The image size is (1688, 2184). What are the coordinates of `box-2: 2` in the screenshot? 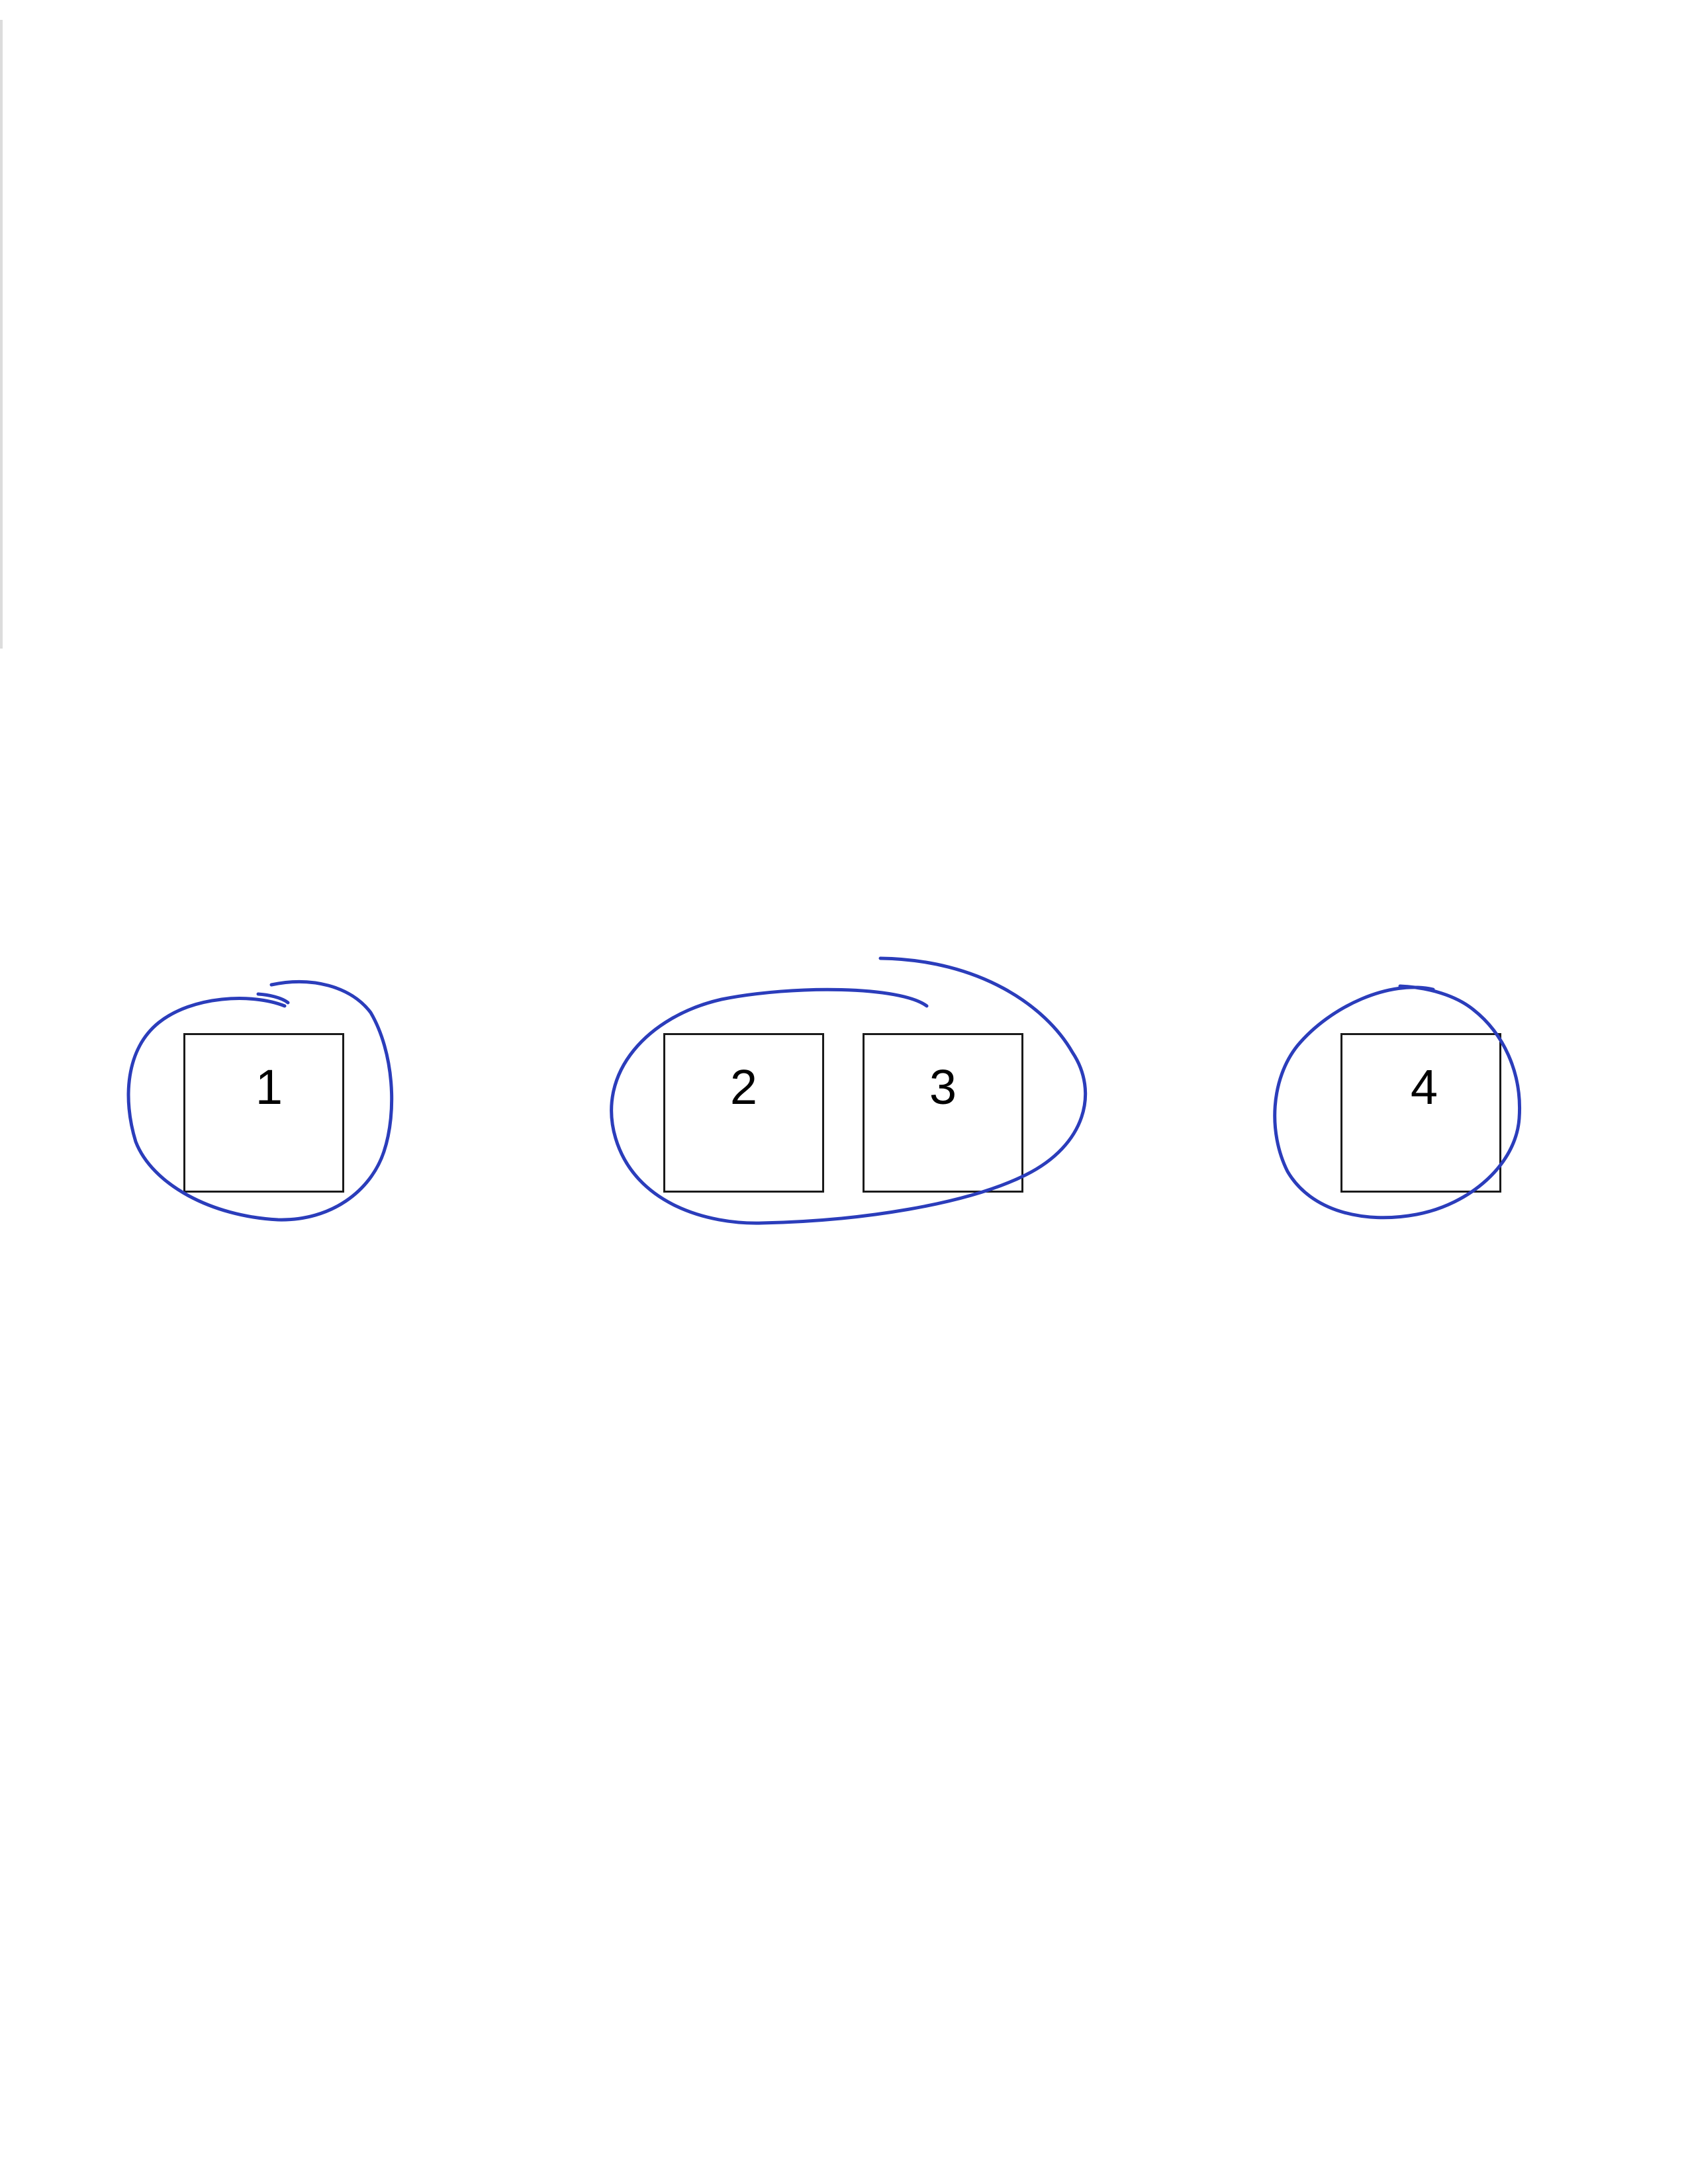 It's located at (743, 1113).